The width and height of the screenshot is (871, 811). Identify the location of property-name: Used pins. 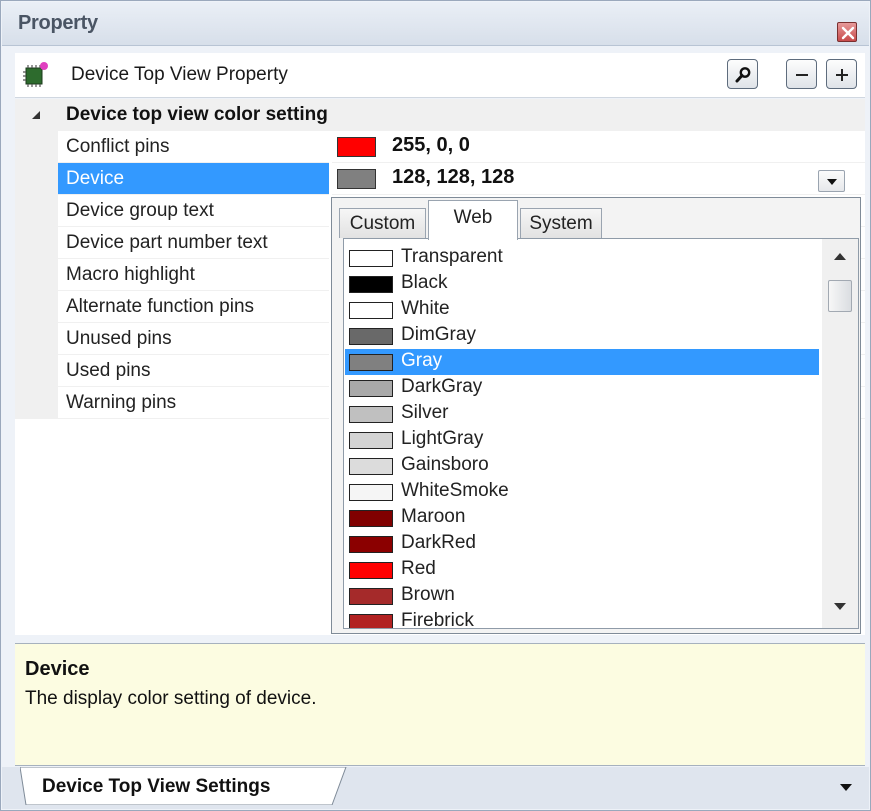
(193, 371).